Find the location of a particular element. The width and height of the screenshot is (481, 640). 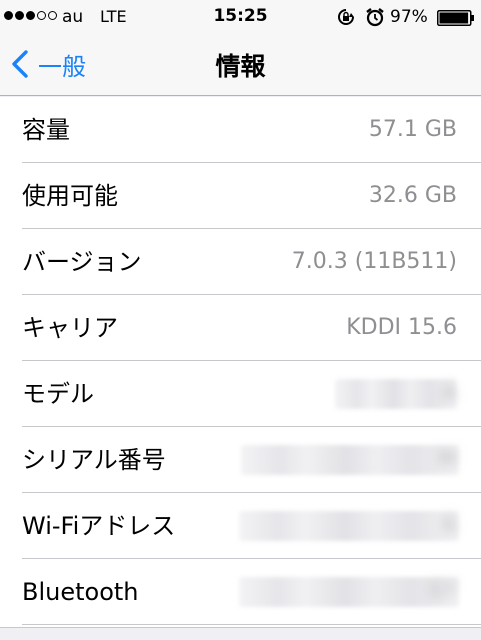

alarm-icon is located at coordinates (375, 17).